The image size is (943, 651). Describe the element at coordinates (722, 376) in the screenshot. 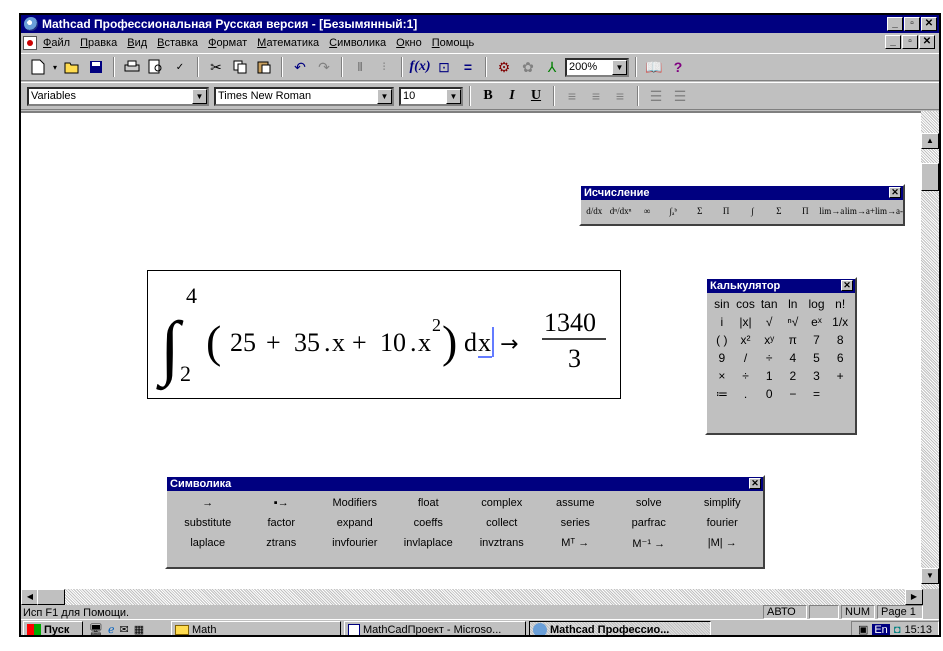

I see `calc-button: ×` at that location.